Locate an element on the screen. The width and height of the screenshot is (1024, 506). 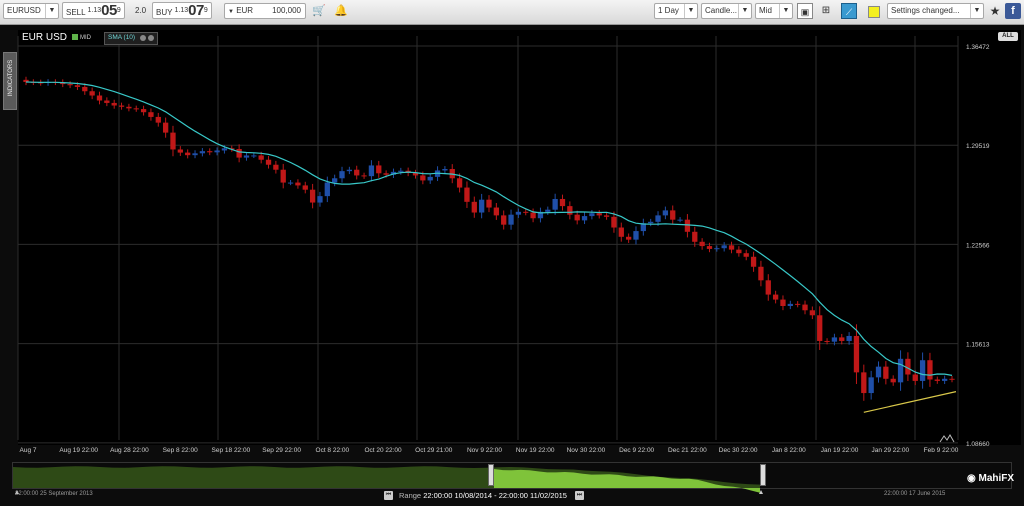
close-icon is located at coordinates (151, 38).